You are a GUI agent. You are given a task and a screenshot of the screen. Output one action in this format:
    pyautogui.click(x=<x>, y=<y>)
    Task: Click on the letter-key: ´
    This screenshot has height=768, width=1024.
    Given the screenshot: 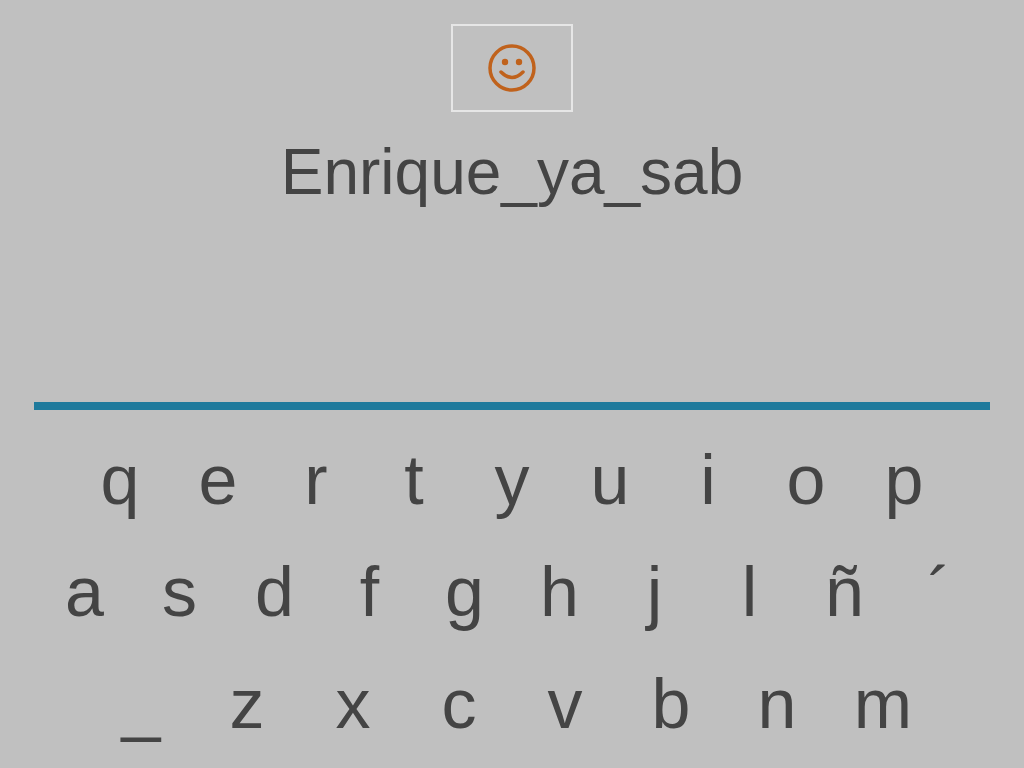 What is the action you would take?
    pyautogui.click(x=939, y=592)
    